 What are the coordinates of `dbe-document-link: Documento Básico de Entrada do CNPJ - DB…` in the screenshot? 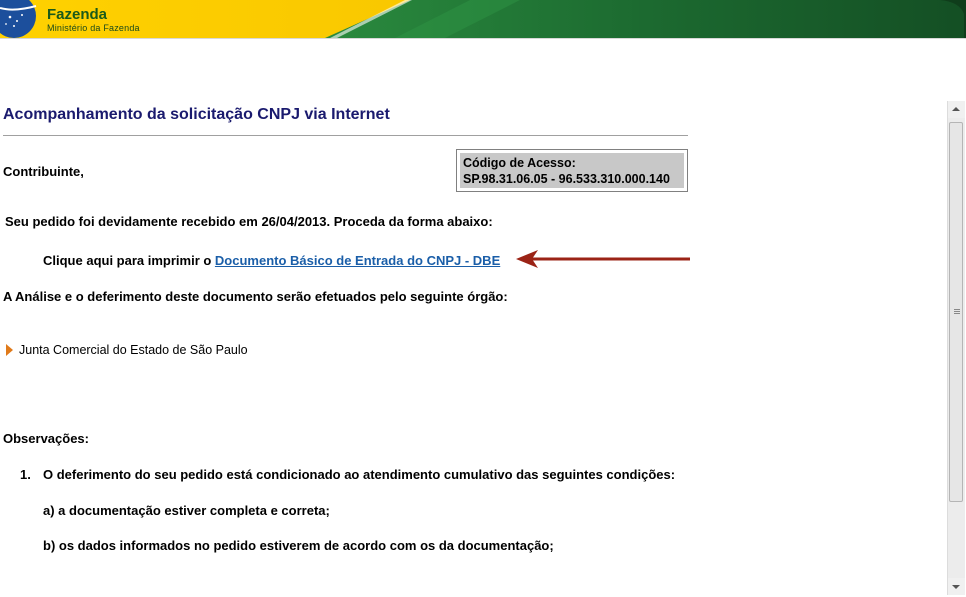 It's located at (357, 260).